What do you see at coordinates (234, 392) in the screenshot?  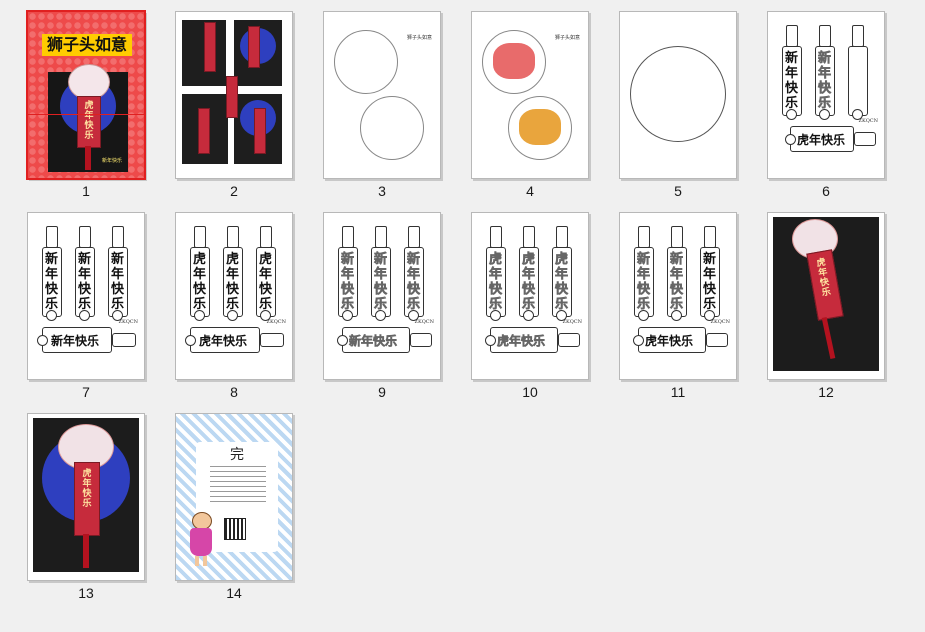 I see `page-number: 8` at bounding box center [234, 392].